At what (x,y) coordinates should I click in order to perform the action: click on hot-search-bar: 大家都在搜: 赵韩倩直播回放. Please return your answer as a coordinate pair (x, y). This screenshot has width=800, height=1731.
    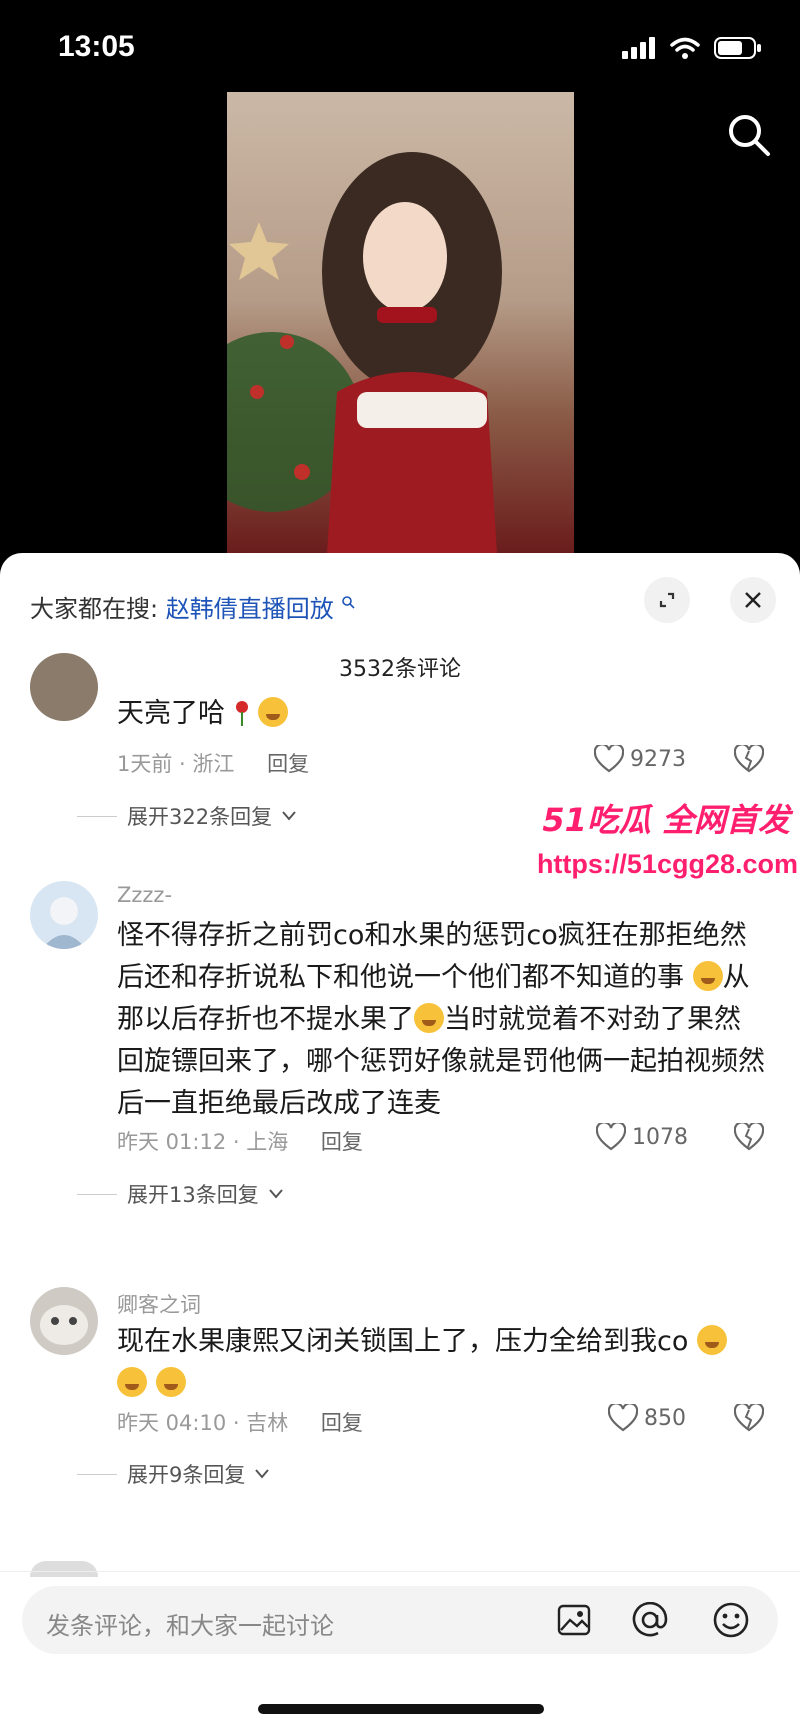
    Looking at the image, I should click on (192, 606).